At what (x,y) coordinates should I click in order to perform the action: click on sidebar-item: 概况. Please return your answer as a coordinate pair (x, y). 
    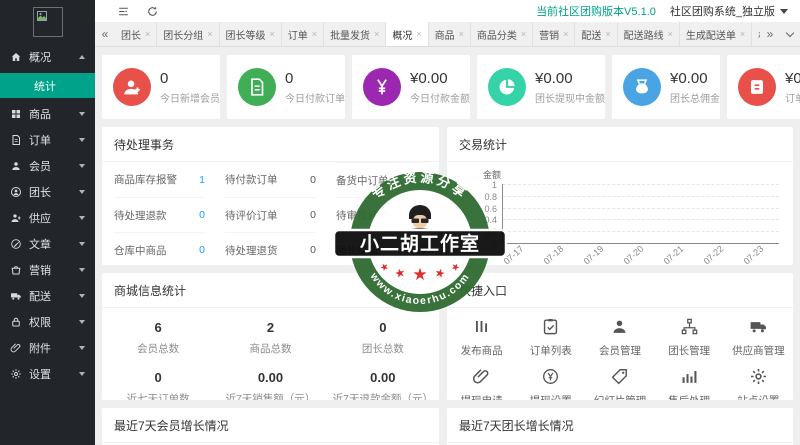
    Looking at the image, I should click on (47, 57).